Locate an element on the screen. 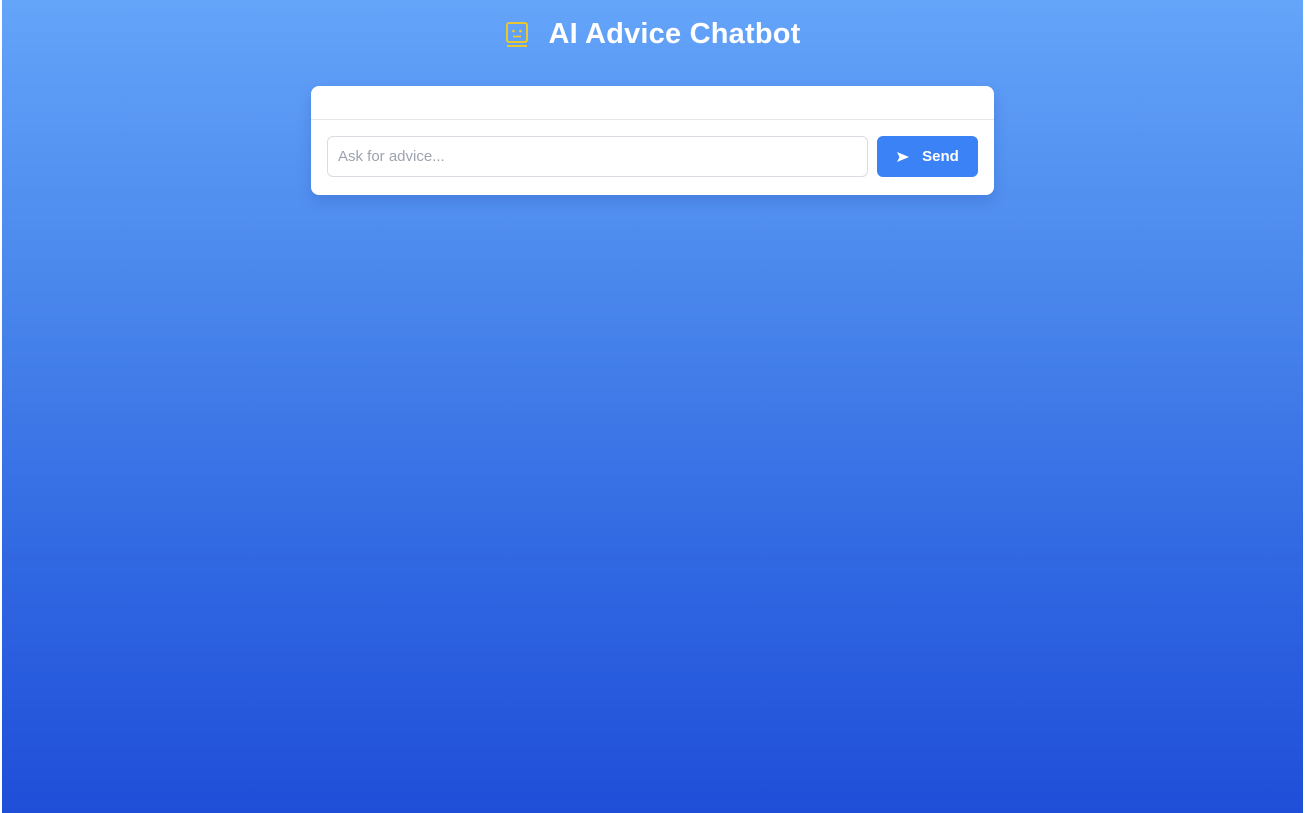  send-icon is located at coordinates (903, 157).